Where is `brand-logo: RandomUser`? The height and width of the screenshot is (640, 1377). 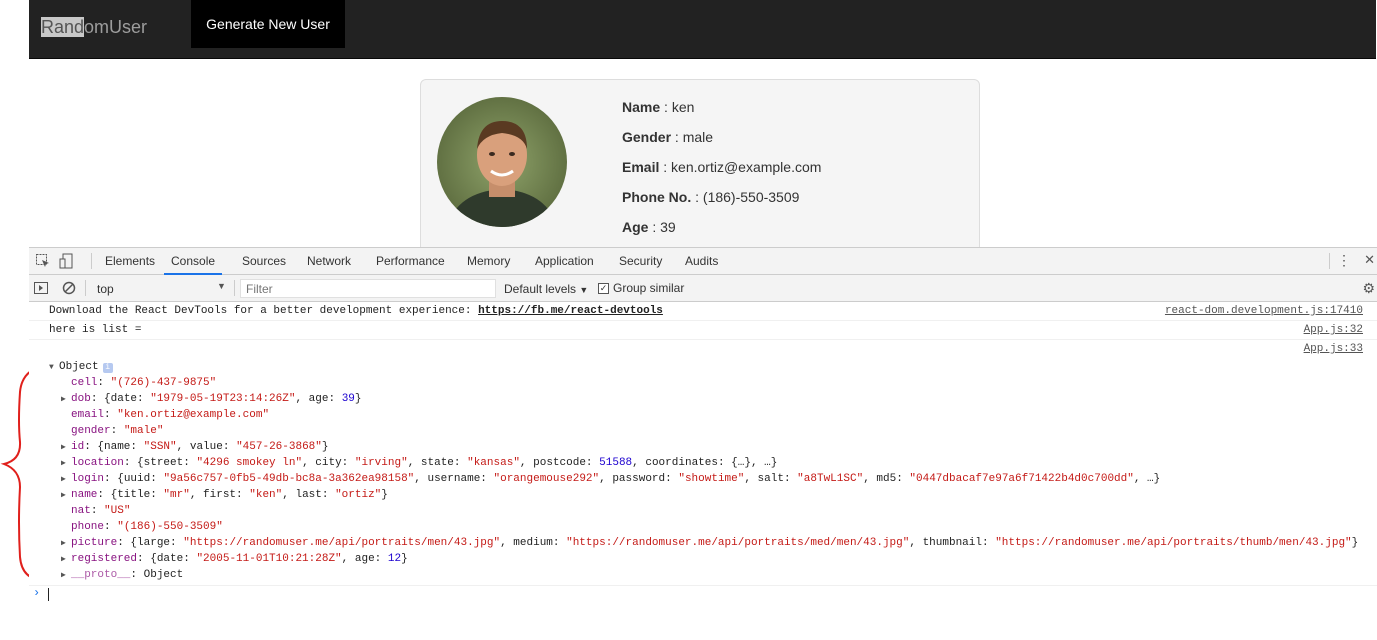
brand-logo: RandomUser is located at coordinates (94, 27).